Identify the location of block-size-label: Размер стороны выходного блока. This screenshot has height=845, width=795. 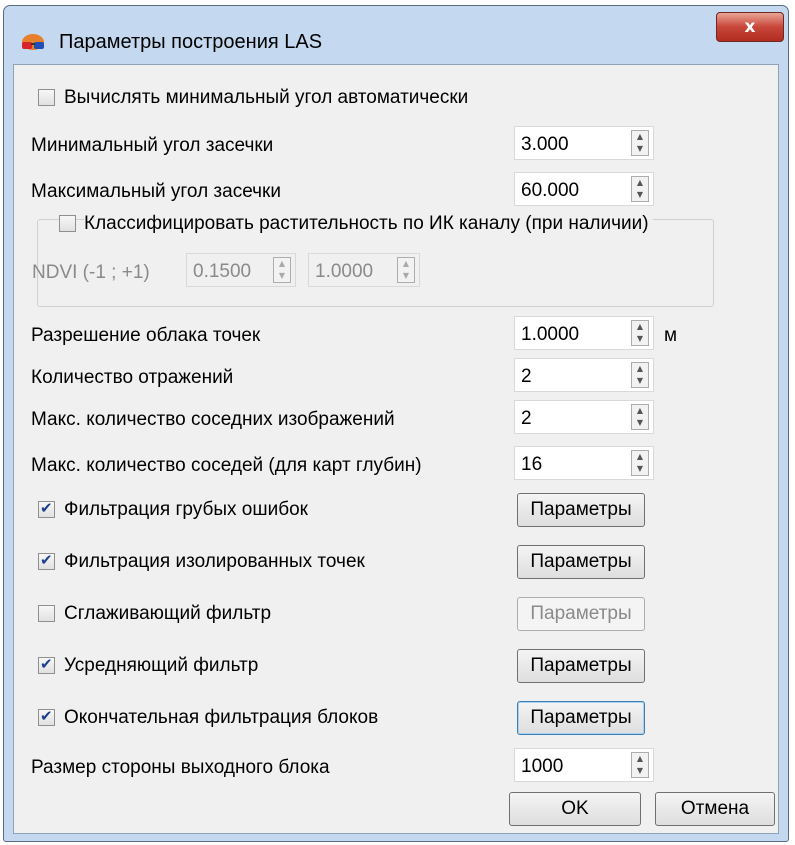
(180, 767).